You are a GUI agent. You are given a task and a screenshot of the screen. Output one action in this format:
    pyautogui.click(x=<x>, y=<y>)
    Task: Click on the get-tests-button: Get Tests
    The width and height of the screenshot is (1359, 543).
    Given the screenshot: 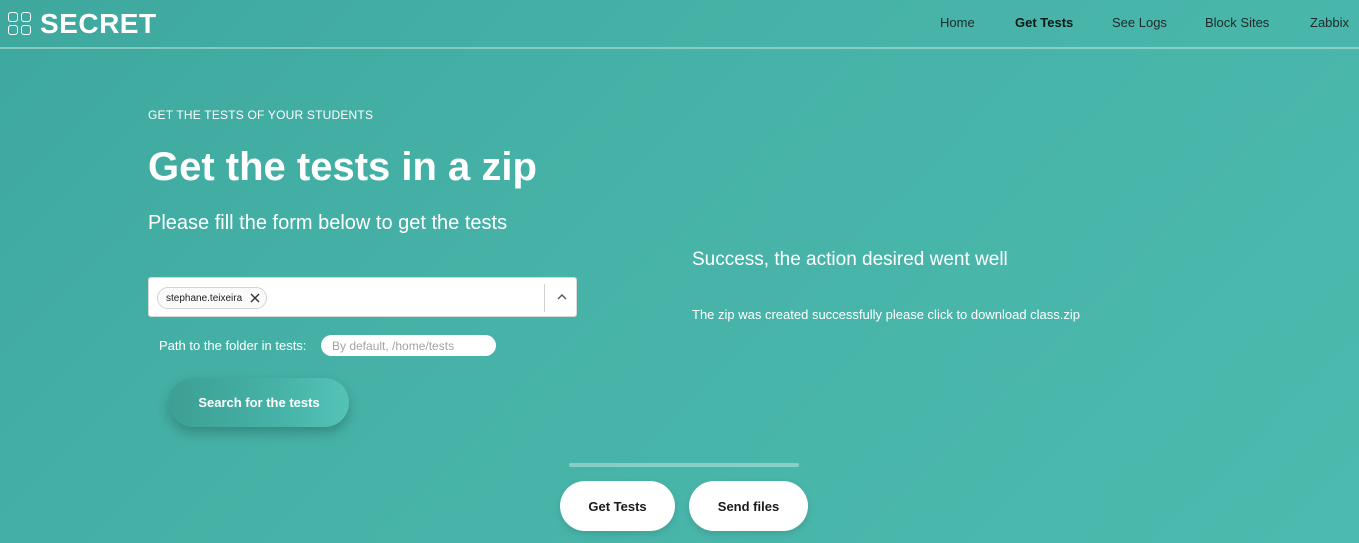 What is the action you would take?
    pyautogui.click(x=617, y=506)
    